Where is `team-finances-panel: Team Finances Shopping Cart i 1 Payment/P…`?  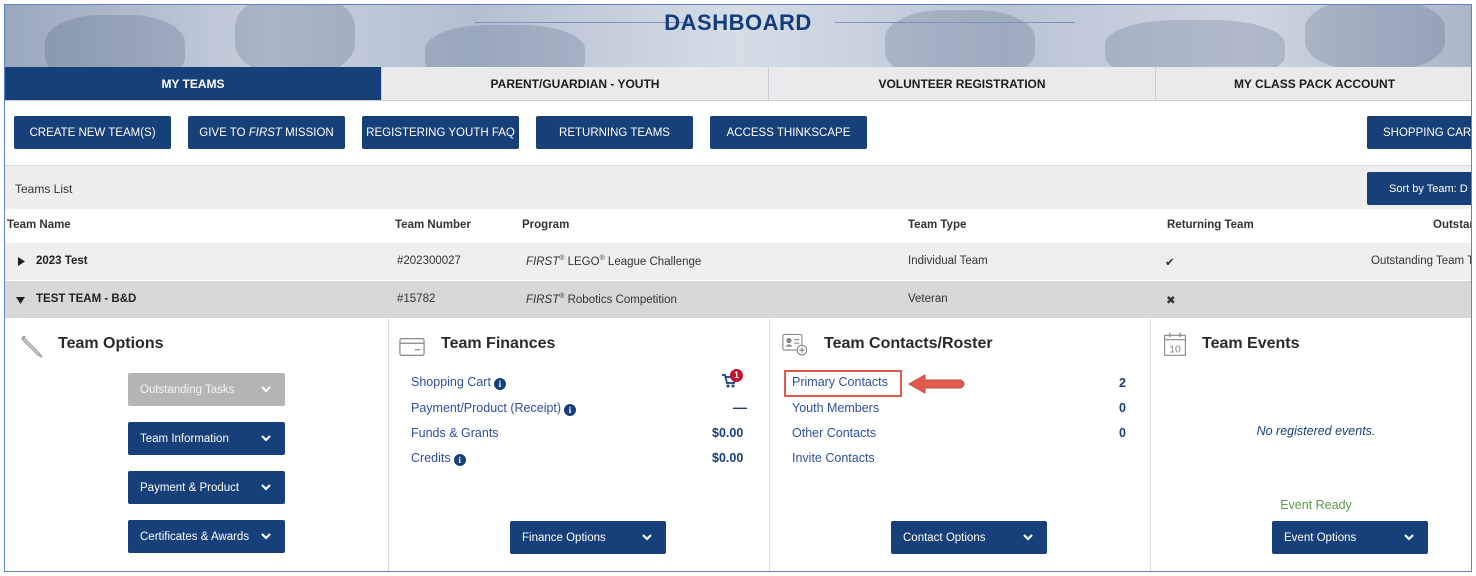
team-finances-panel: Team Finances Shopping Cart i 1 Payment/P… is located at coordinates (579, 445).